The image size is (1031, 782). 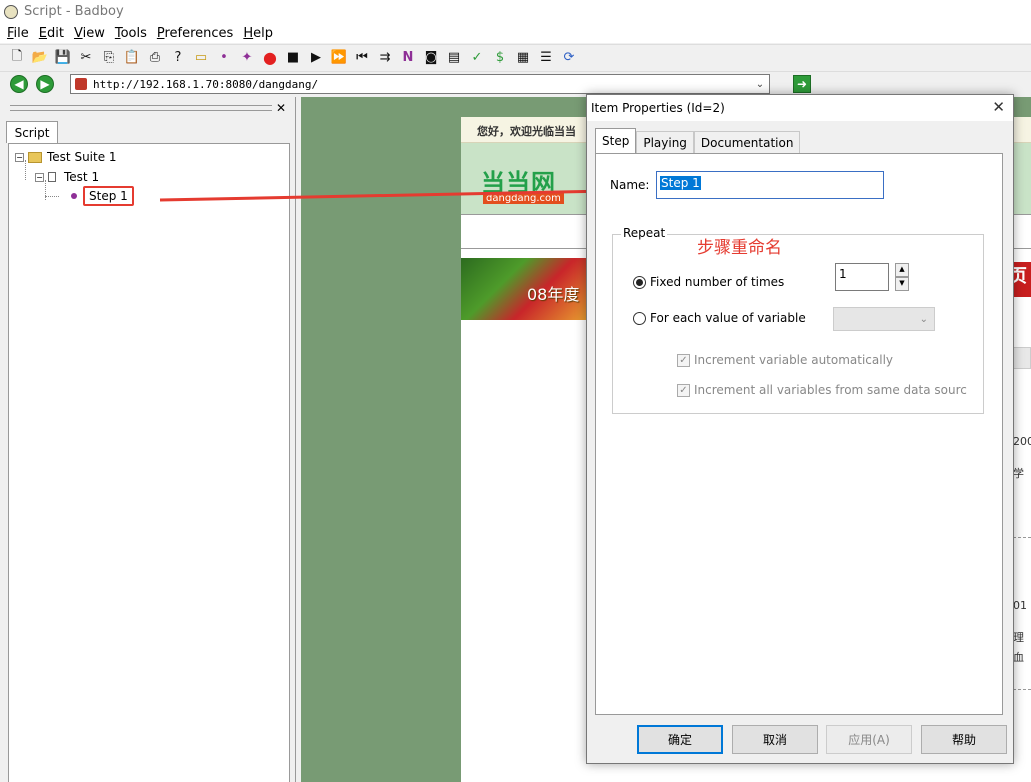 What do you see at coordinates (81, 84) in the screenshot?
I see `favicon-icon` at bounding box center [81, 84].